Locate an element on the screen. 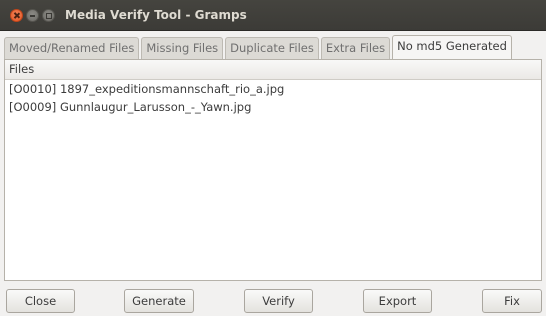 The width and height of the screenshot is (546, 316). window-maximize-icon is located at coordinates (48, 15).